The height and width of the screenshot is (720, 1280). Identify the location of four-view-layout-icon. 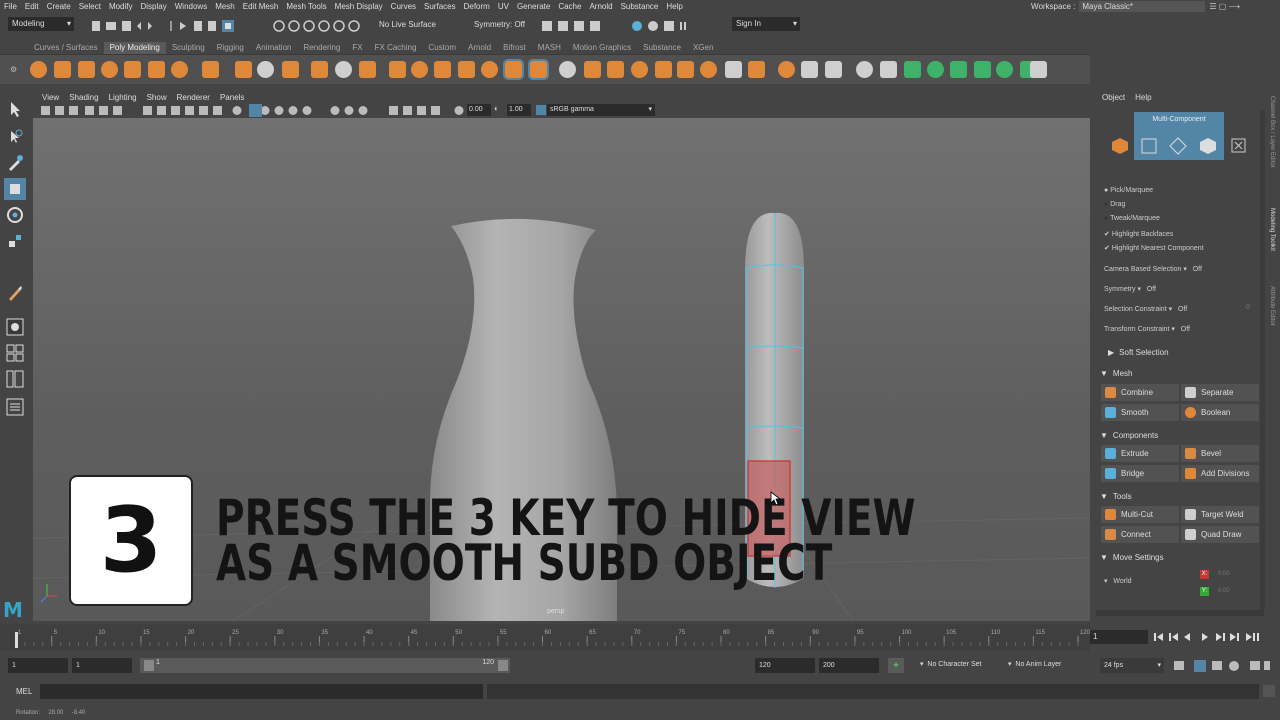
(15, 353).